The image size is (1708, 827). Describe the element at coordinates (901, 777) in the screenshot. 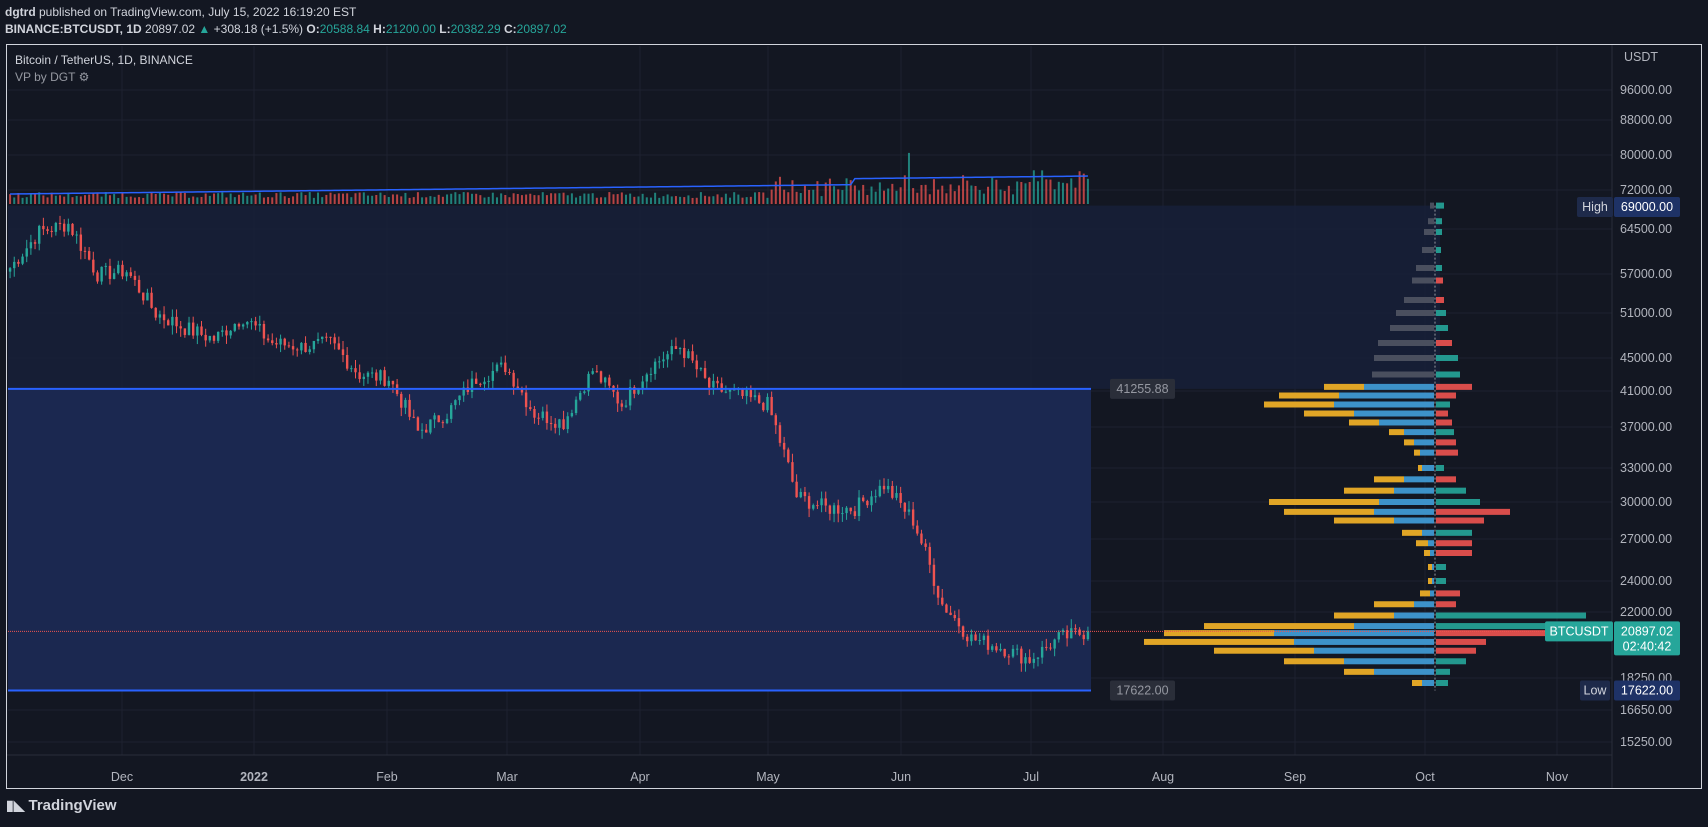

I see `time-tick-label: Jun` at that location.